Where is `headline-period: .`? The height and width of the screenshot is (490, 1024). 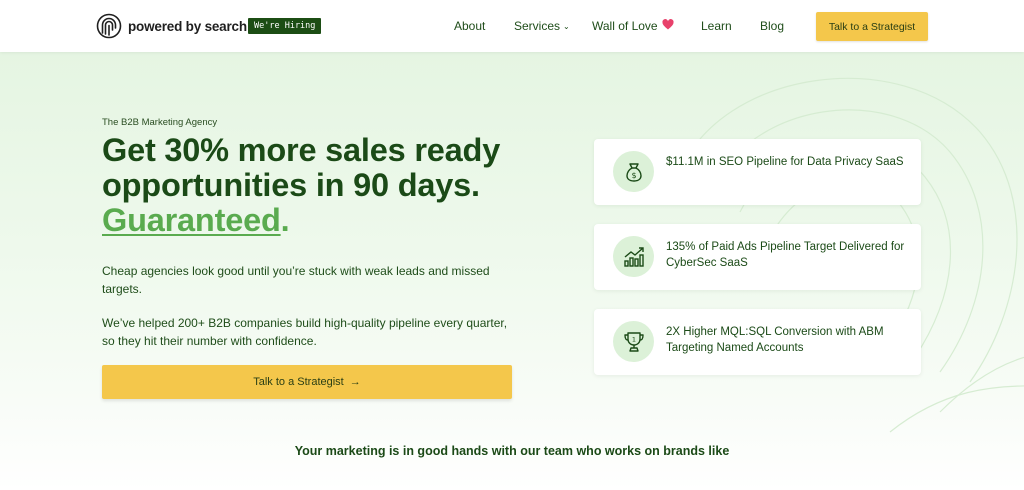
headline-period: . is located at coordinates (285, 220).